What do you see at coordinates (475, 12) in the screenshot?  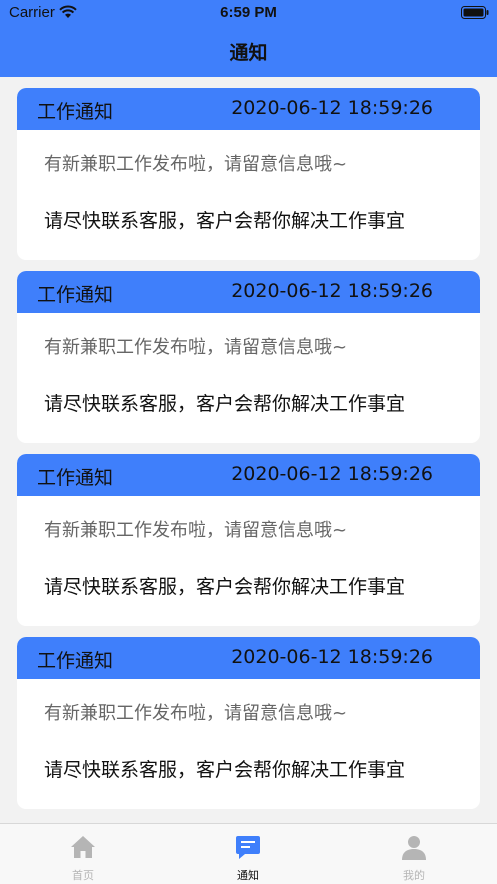 I see `battery-icon` at bounding box center [475, 12].